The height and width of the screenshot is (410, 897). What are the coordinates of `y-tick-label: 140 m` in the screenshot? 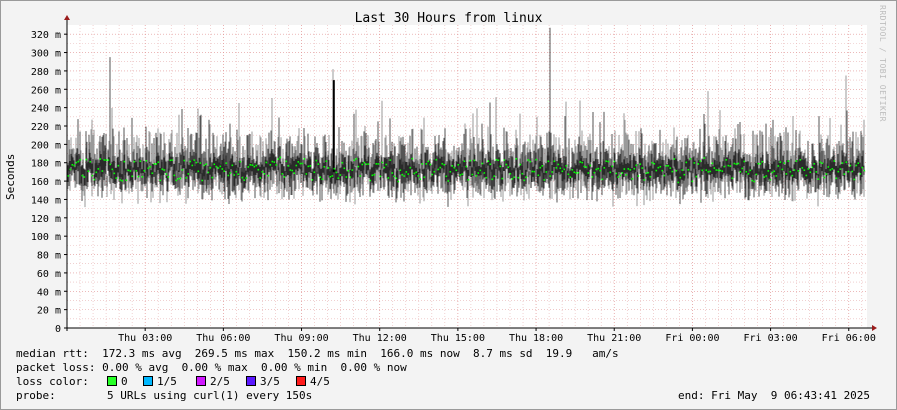 It's located at (46, 200).